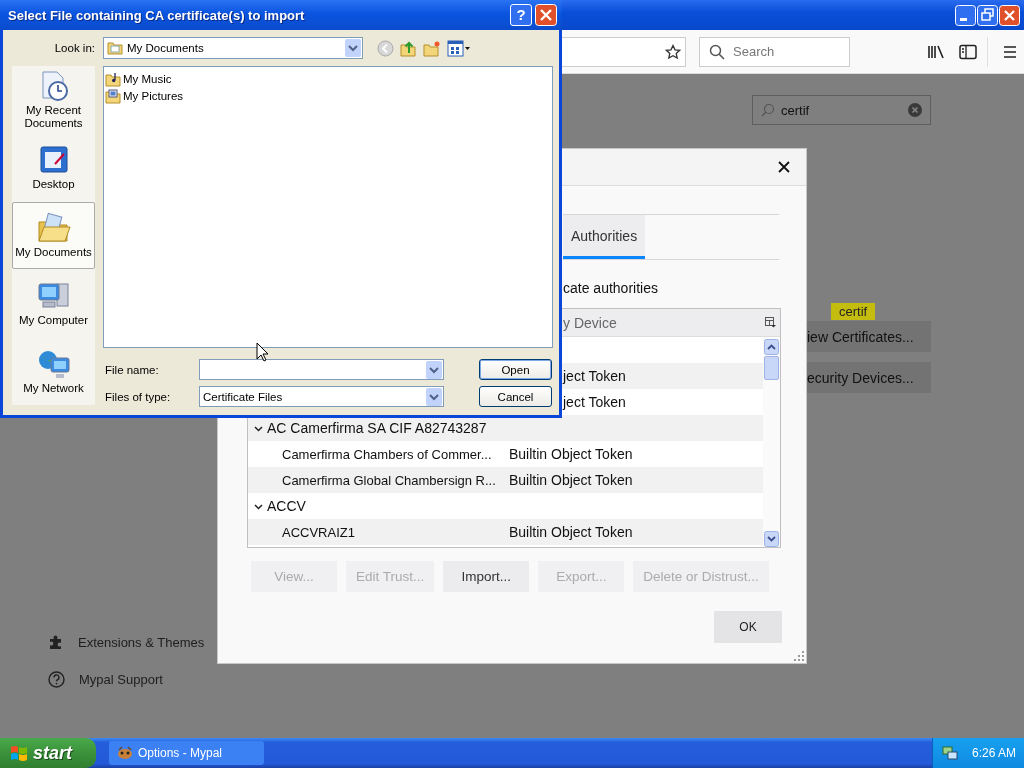 The image size is (1024, 768). What do you see at coordinates (950, 753) in the screenshot?
I see `network-tray-icon` at bounding box center [950, 753].